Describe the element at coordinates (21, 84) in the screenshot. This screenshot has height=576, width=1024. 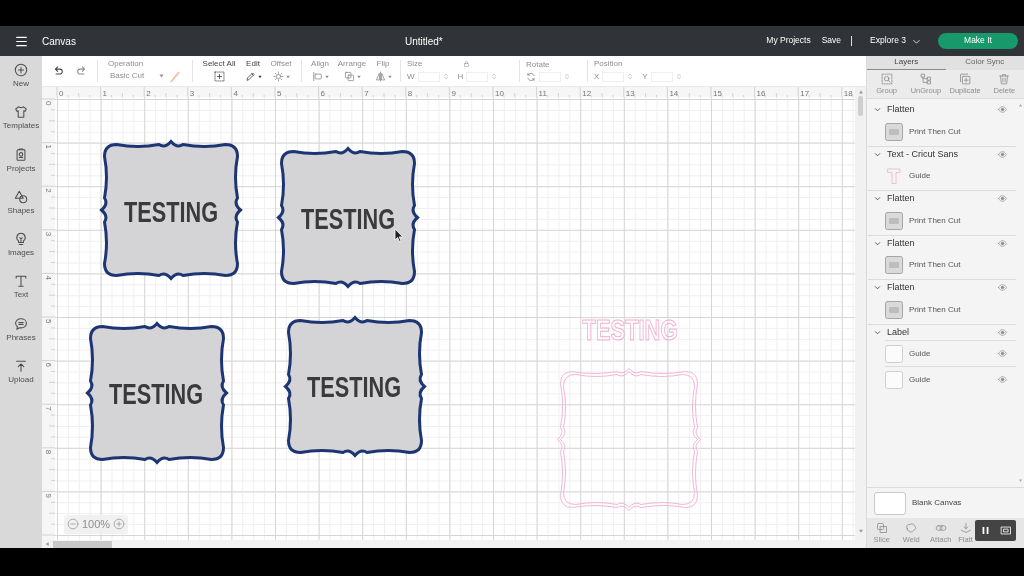
I see `sidebar-item: New` at that location.